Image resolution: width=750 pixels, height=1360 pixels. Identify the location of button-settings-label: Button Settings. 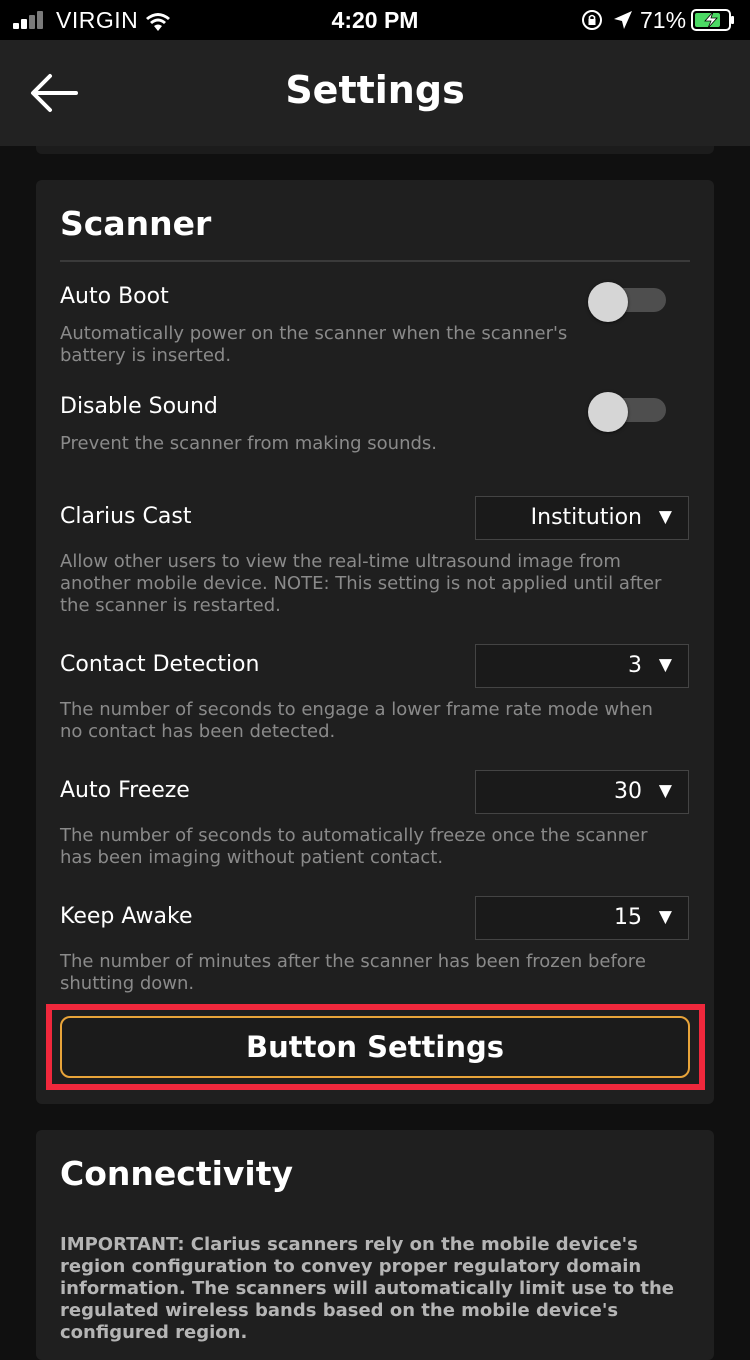
(375, 1047).